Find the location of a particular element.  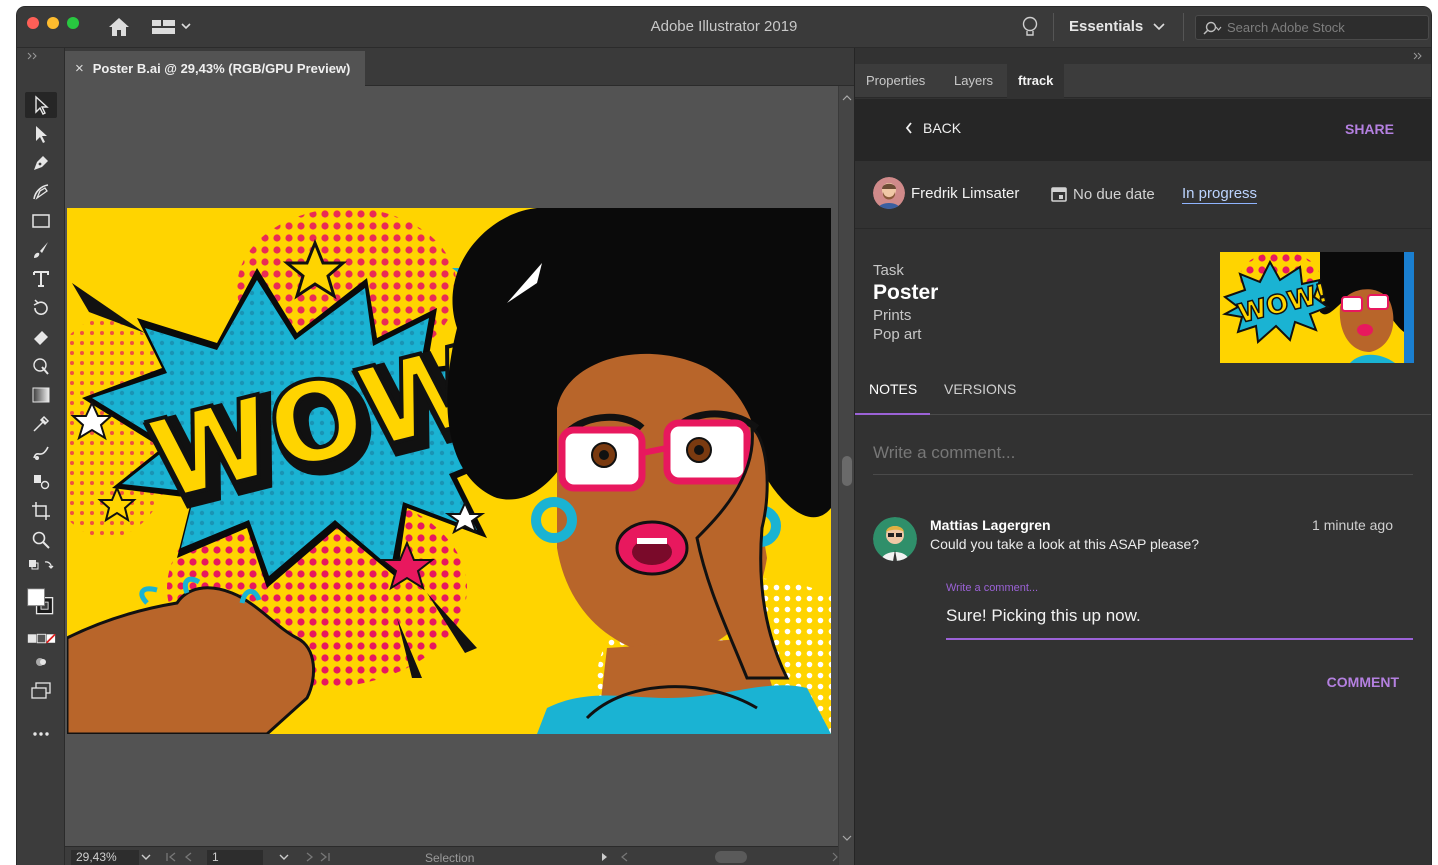

tab-layers: Layers is located at coordinates (973, 81).